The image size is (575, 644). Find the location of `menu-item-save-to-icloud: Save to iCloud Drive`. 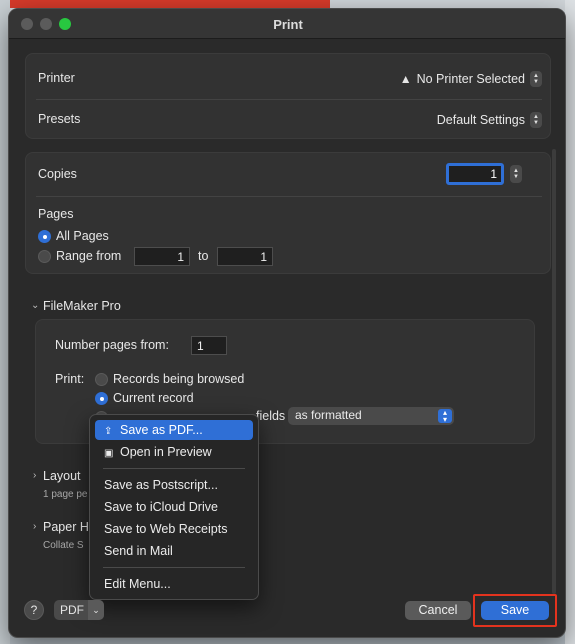

menu-item-save-to-icloud: Save to iCloud Drive is located at coordinates (174, 507).